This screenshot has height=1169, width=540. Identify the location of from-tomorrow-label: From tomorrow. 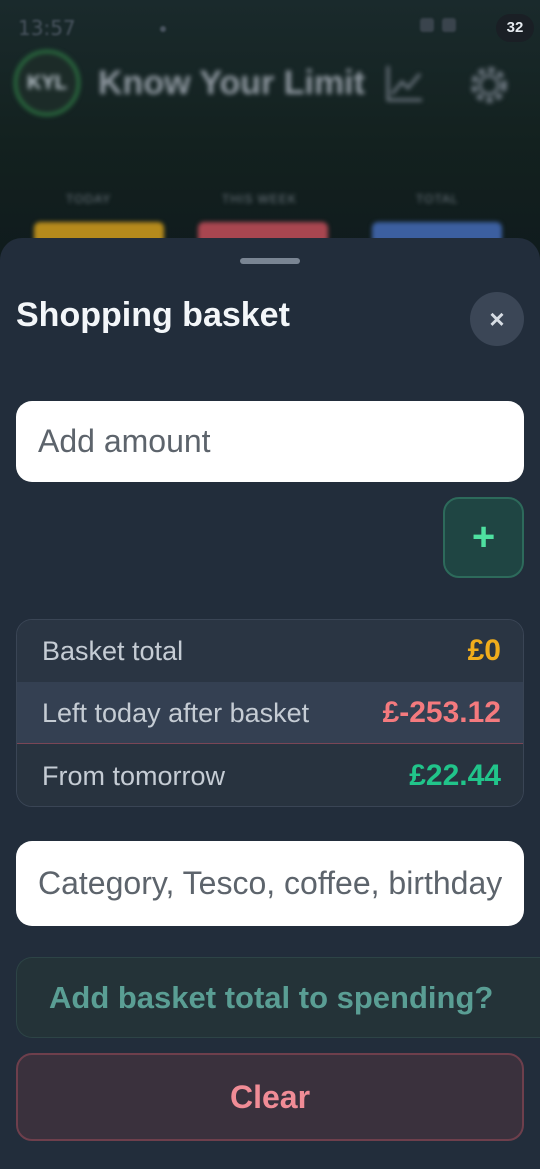
(134, 776).